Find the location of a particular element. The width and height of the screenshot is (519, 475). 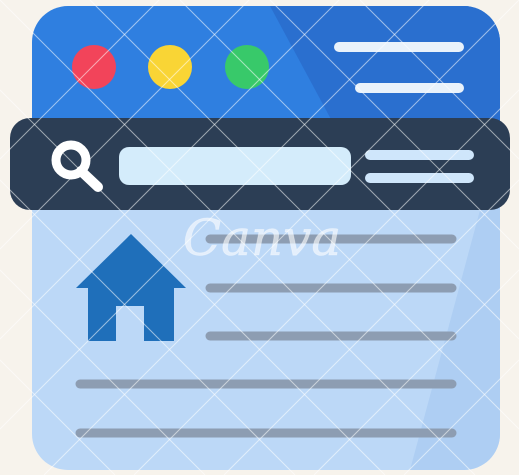

maximize-dot-icon is located at coordinates (247, 67).